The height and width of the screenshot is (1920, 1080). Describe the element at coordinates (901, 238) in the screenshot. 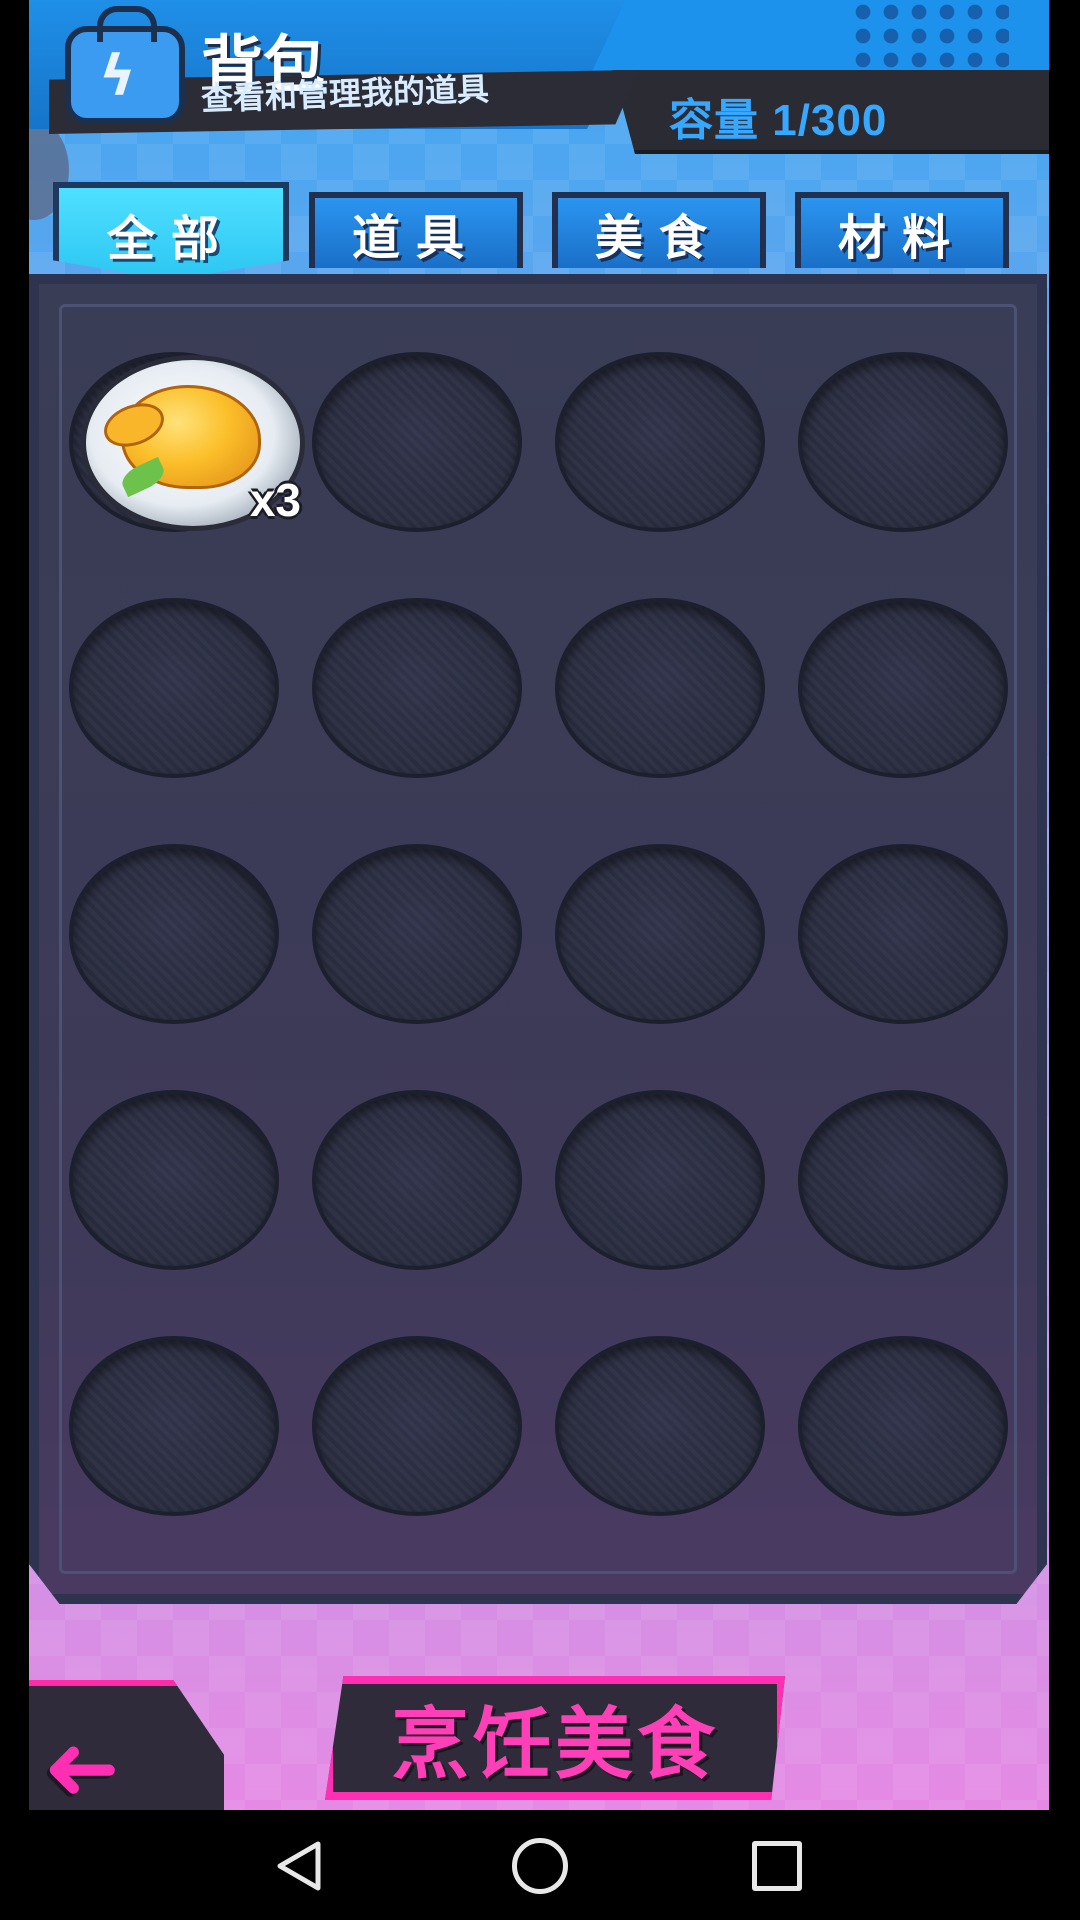

I see `tab-label: 材料` at that location.